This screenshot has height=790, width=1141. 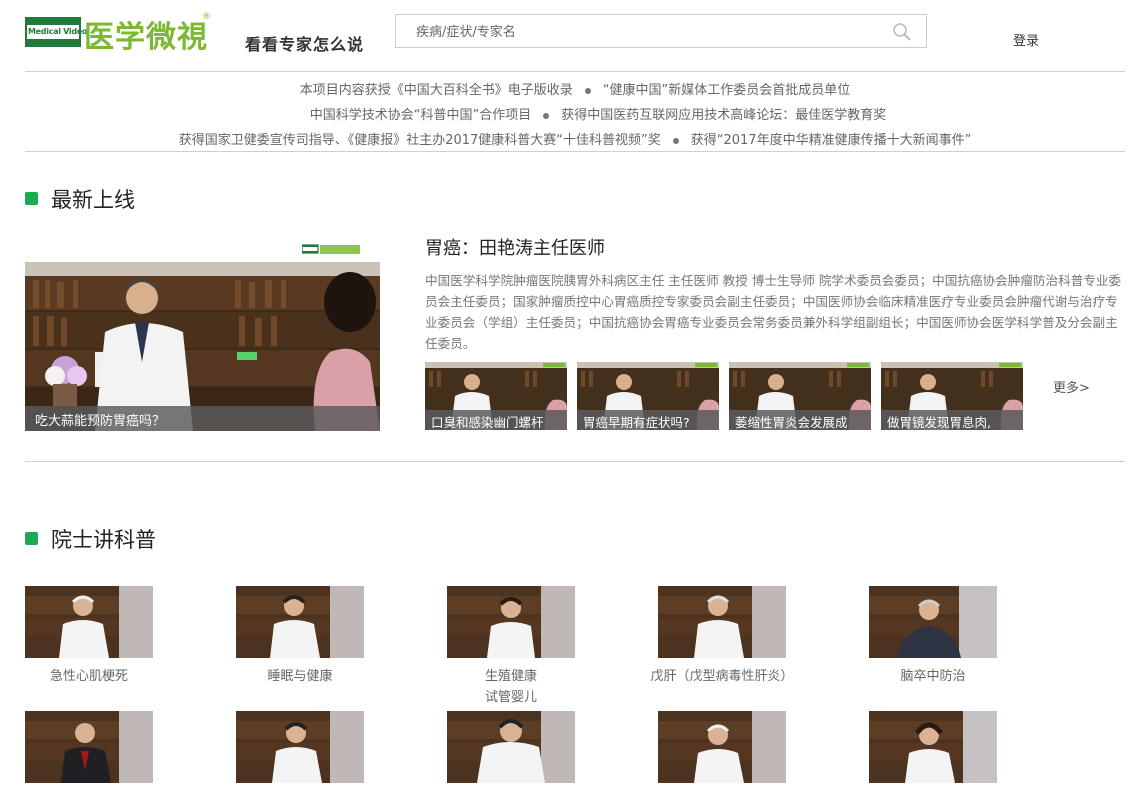 What do you see at coordinates (419, 140) in the screenshot?
I see `honor-item: 获得国家卫健委宣传司指导、《健康报》社主办2017健康科普大赛“十佳科普视频”奖` at bounding box center [419, 140].